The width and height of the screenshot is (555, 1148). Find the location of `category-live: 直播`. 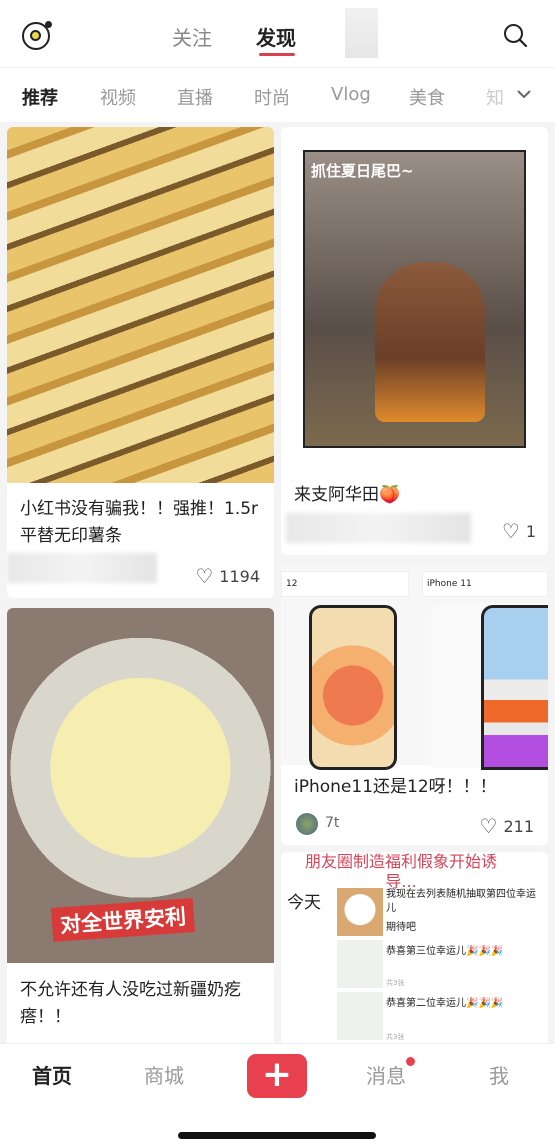

category-live: 直播 is located at coordinates (195, 97).